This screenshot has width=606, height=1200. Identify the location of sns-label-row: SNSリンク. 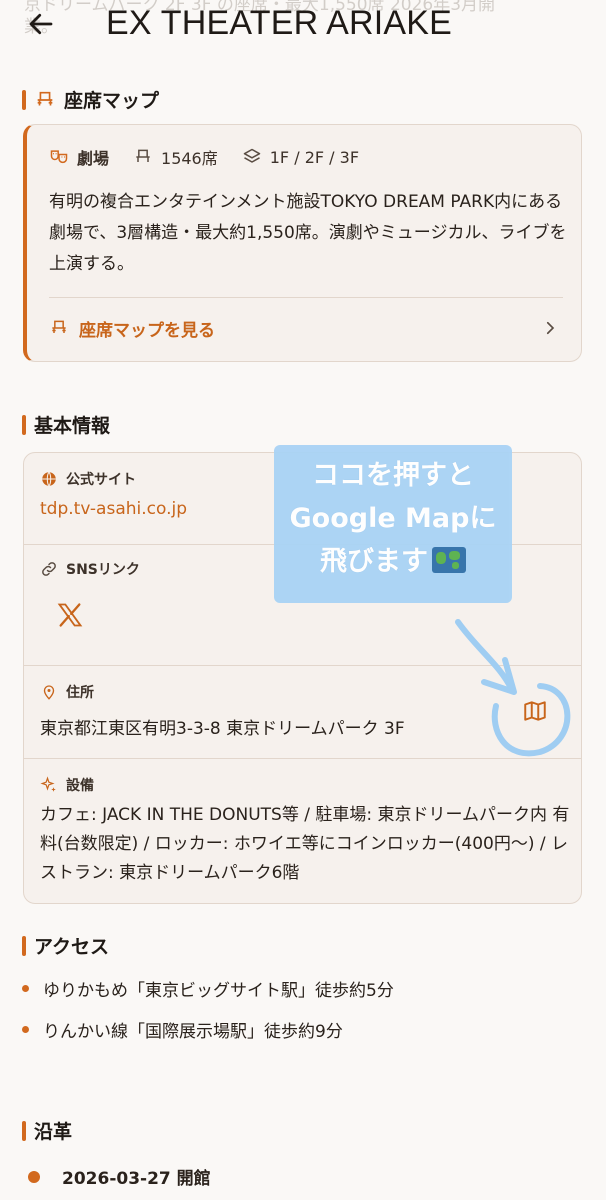
(90, 569).